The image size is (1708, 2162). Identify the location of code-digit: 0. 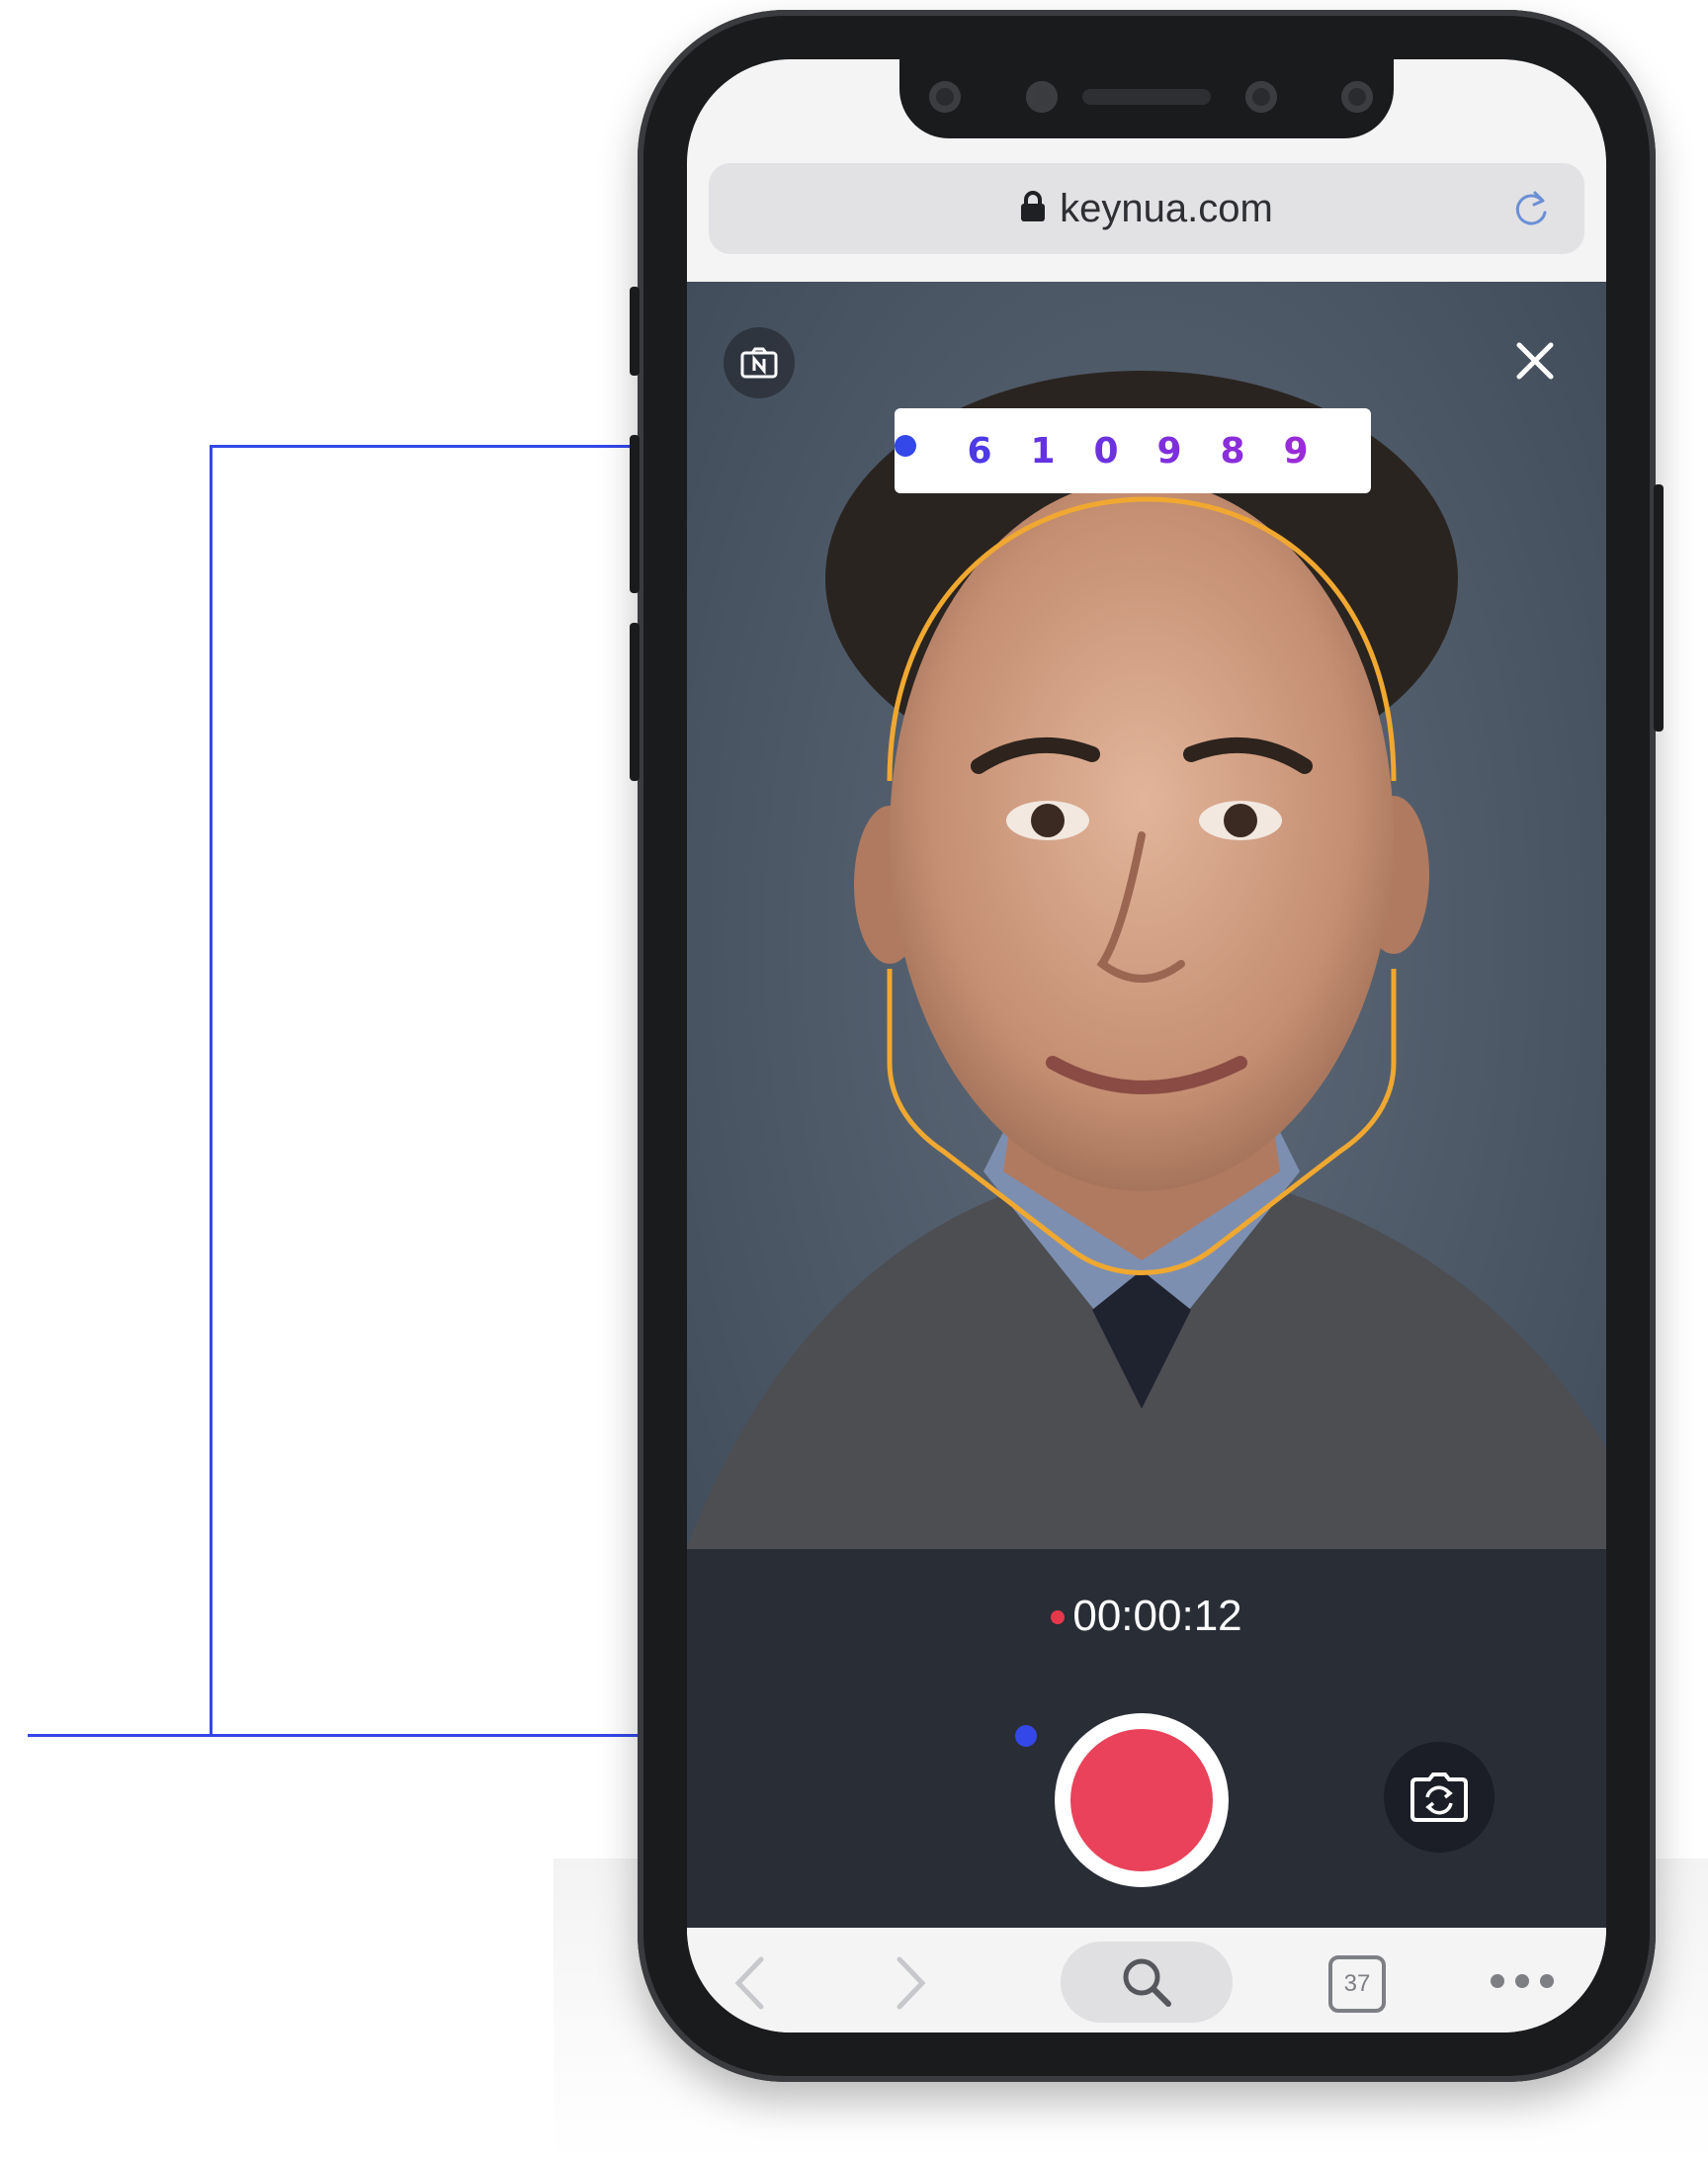
(1106, 451).